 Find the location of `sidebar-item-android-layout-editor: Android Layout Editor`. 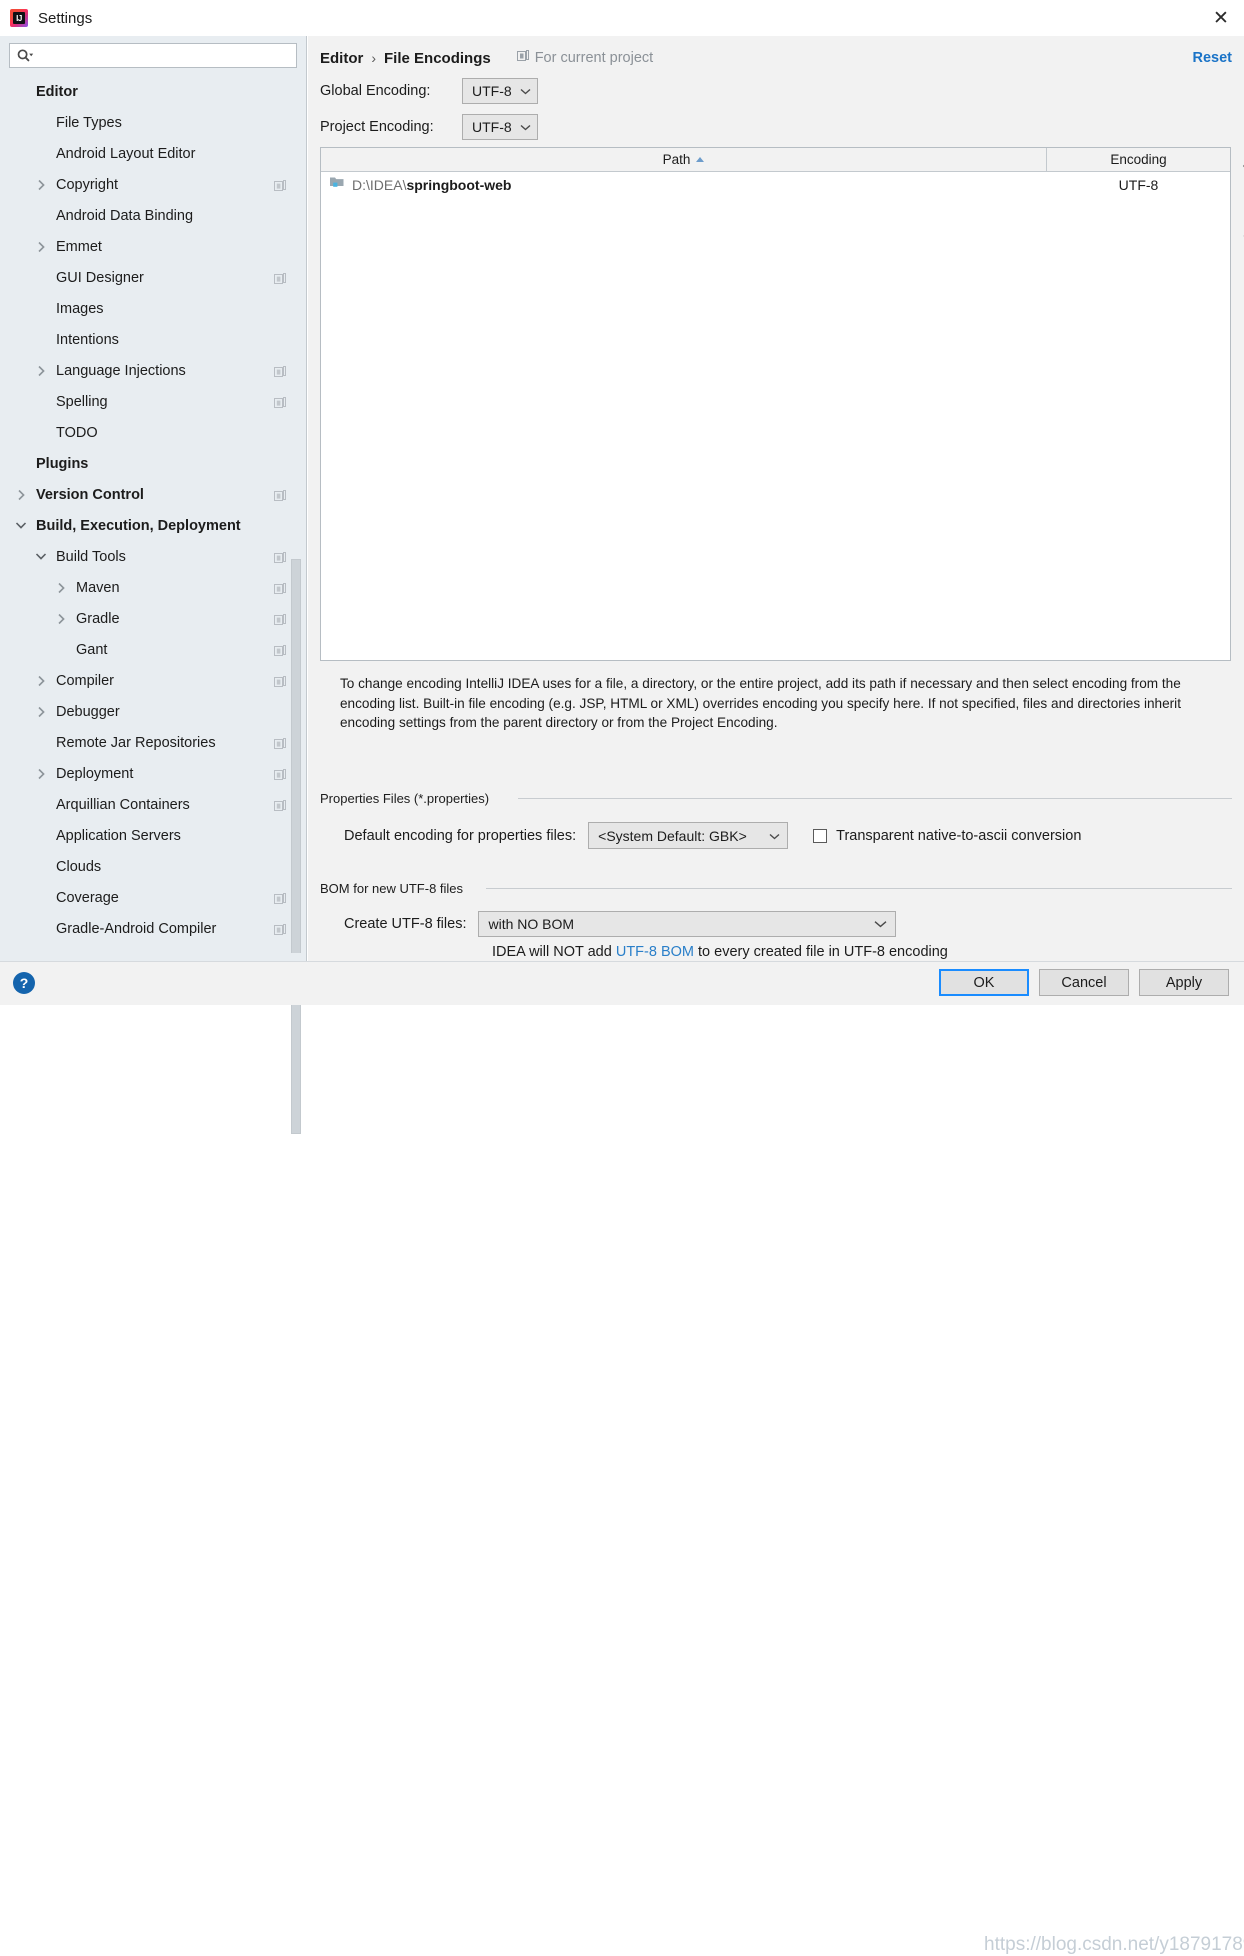

sidebar-item-android-layout-editor: Android Layout Editor is located at coordinates (153, 153).